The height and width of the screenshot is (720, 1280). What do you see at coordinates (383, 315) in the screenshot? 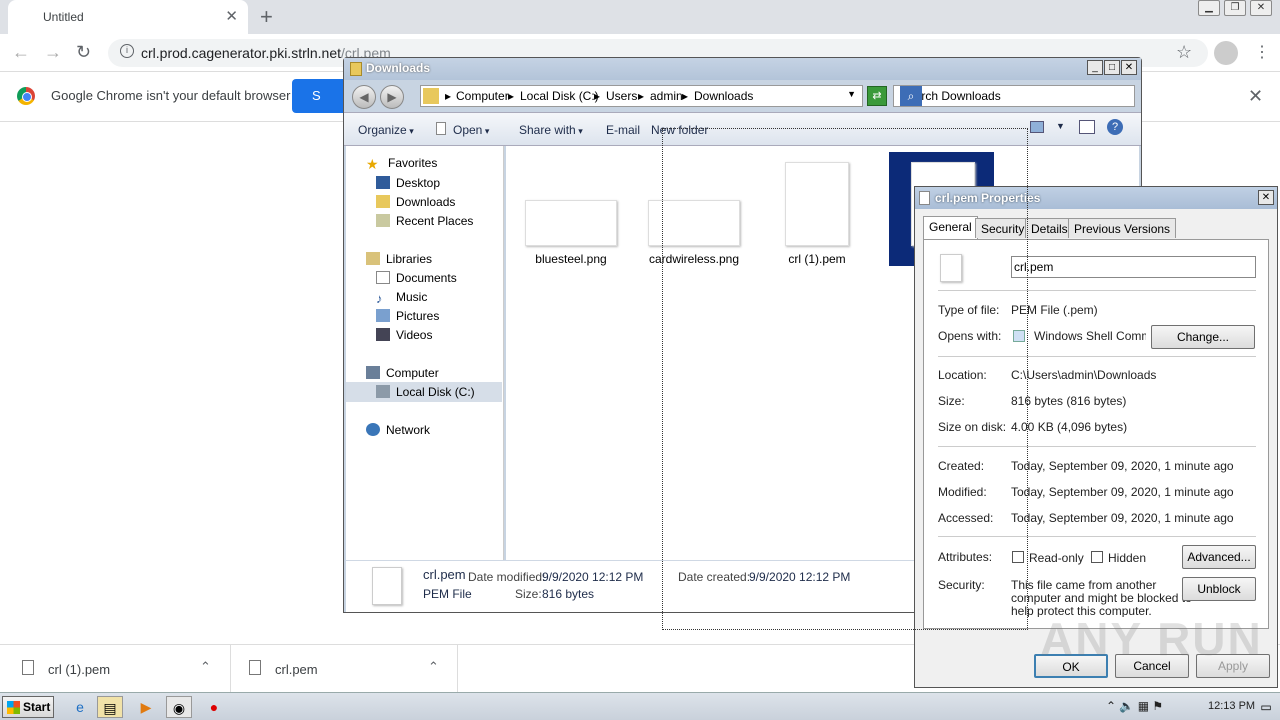
I see `pictures-icon` at bounding box center [383, 315].